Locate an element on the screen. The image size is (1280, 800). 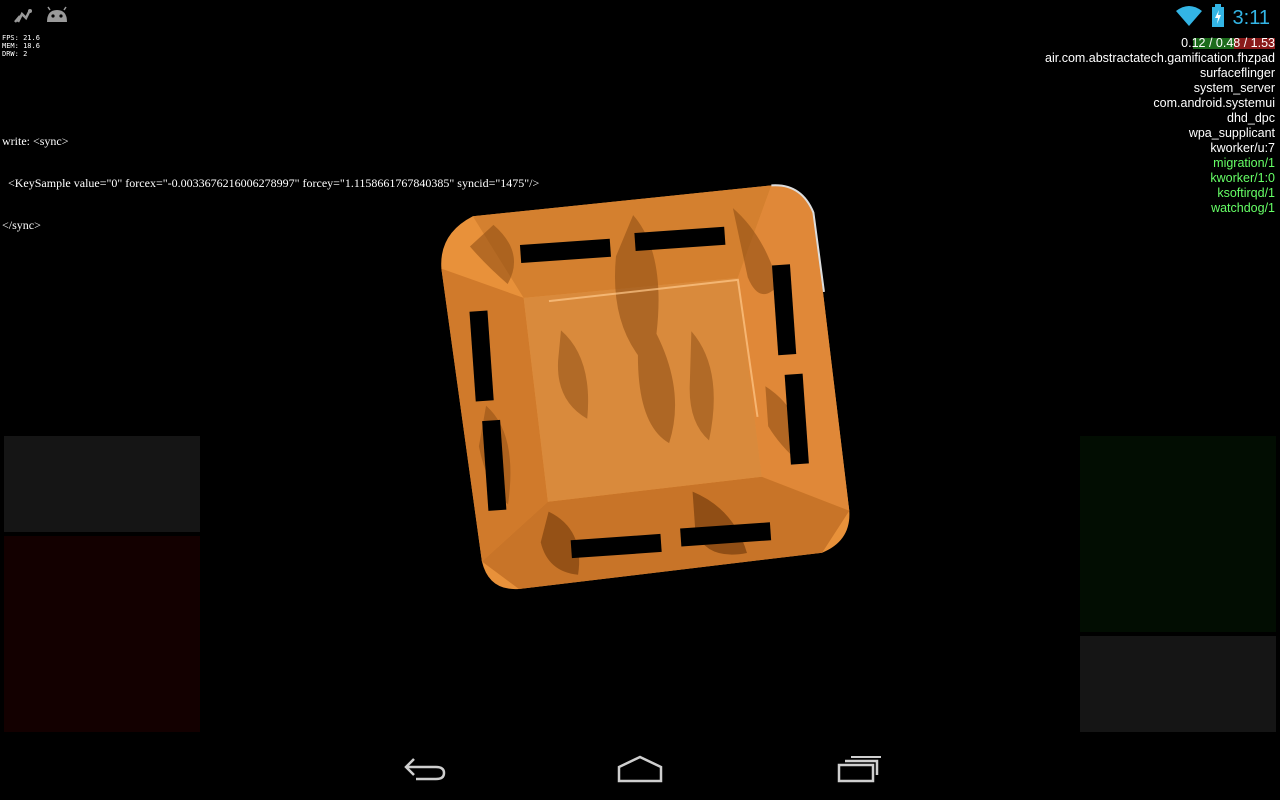
perf-overlay: FPS: 21.6 MEM: 18.6 DRW: 2 is located at coordinates (21, 46).